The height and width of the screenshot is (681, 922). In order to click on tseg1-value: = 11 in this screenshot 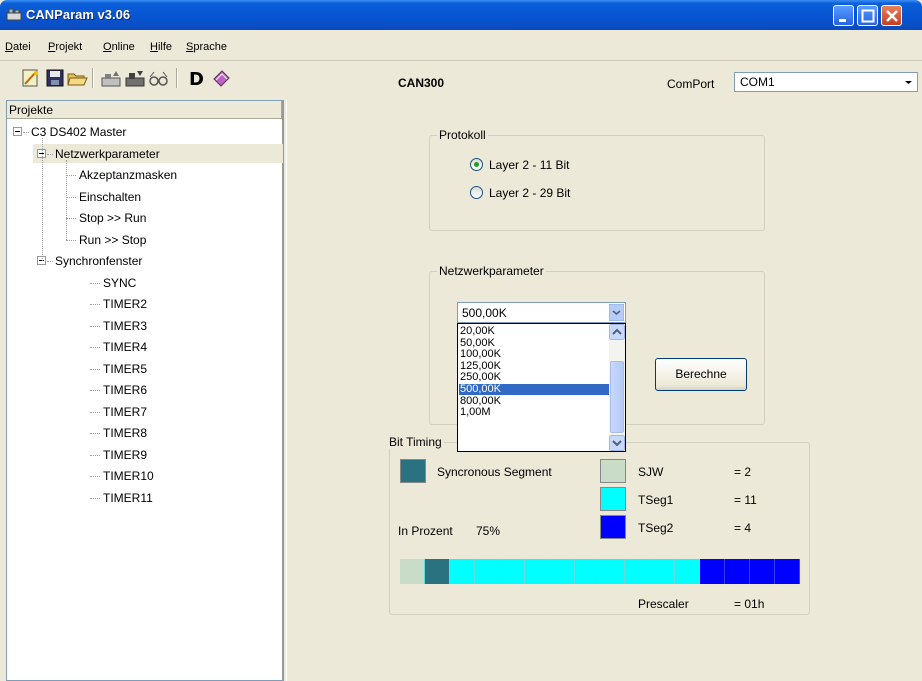, I will do `click(745, 500)`.